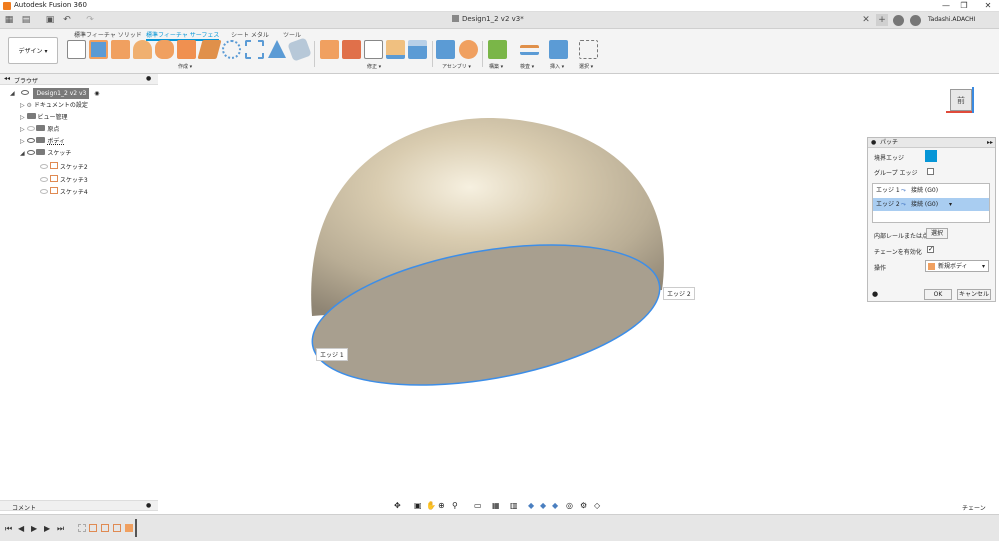 This screenshot has height=541, width=999. I want to click on timeline-patch-icon, so click(129, 528).